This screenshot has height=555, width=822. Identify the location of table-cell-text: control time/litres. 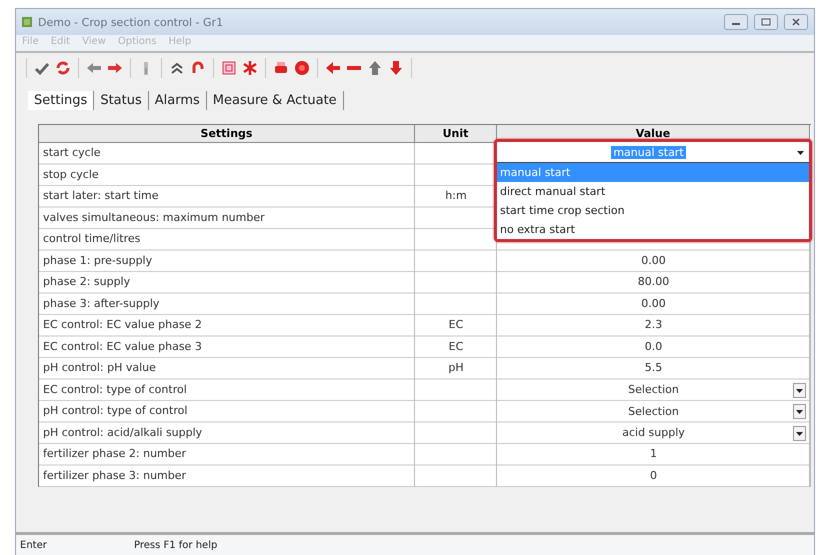
(92, 239).